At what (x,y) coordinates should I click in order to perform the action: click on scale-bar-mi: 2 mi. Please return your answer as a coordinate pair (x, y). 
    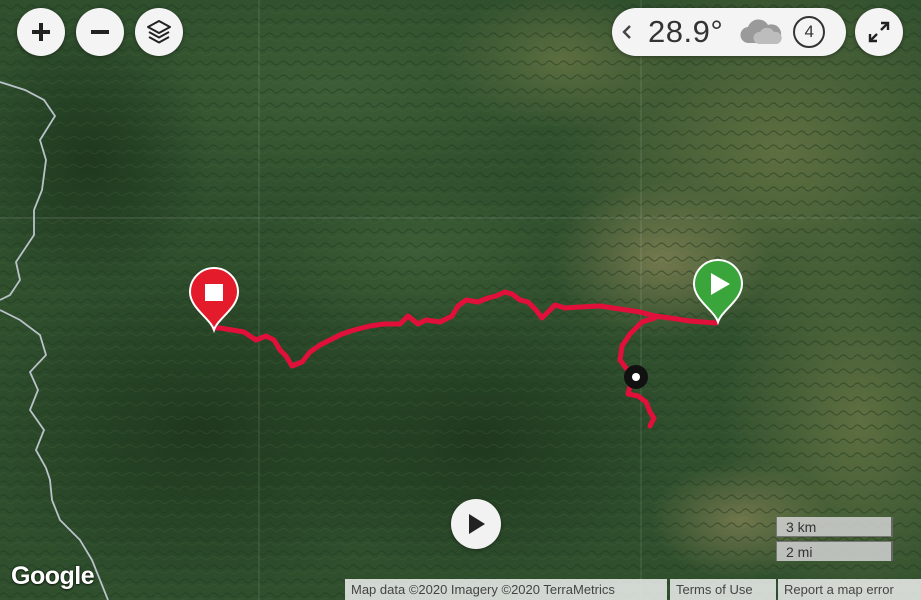
    Looking at the image, I should click on (834, 551).